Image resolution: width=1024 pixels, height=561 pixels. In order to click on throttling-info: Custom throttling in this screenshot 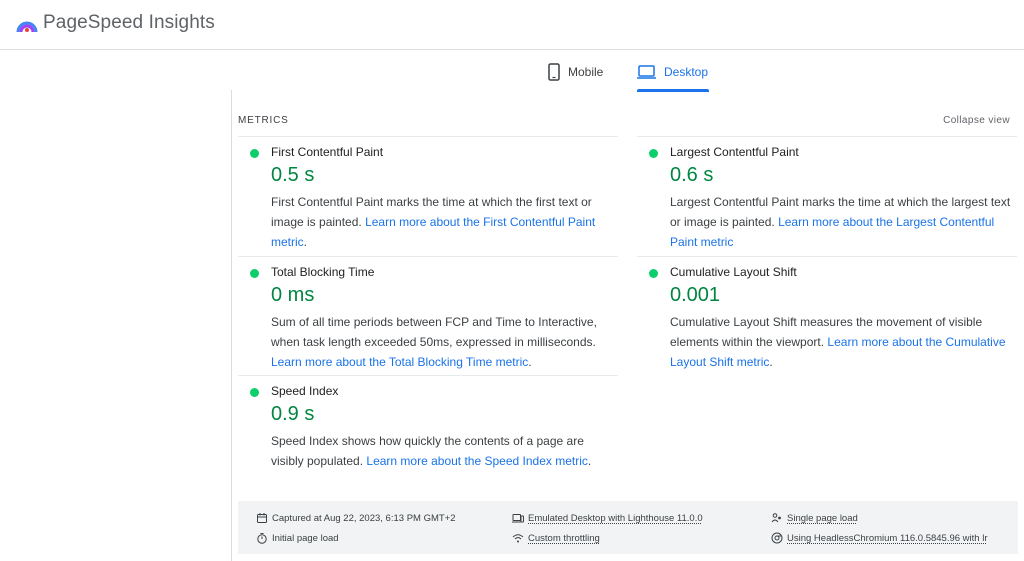, I will do `click(556, 538)`.